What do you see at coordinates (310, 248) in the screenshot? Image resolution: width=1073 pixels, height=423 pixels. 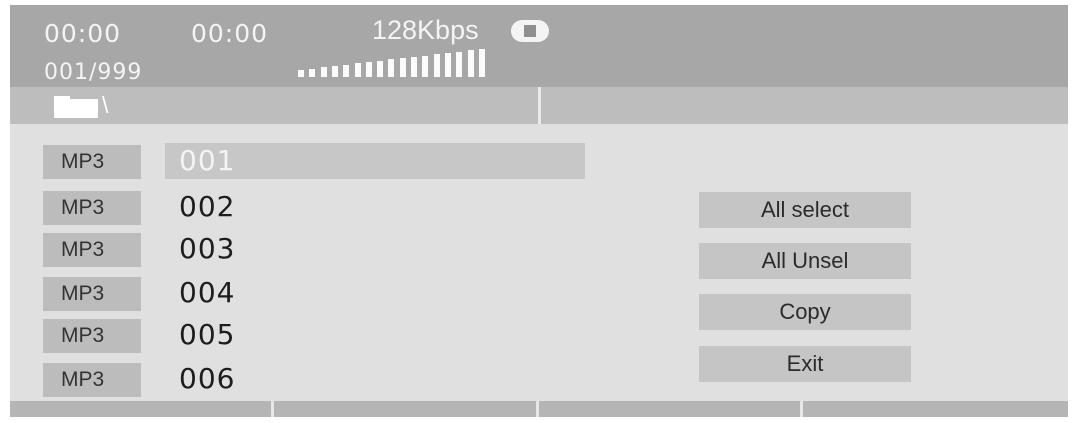 I see `file-row: MP3 003` at bounding box center [310, 248].